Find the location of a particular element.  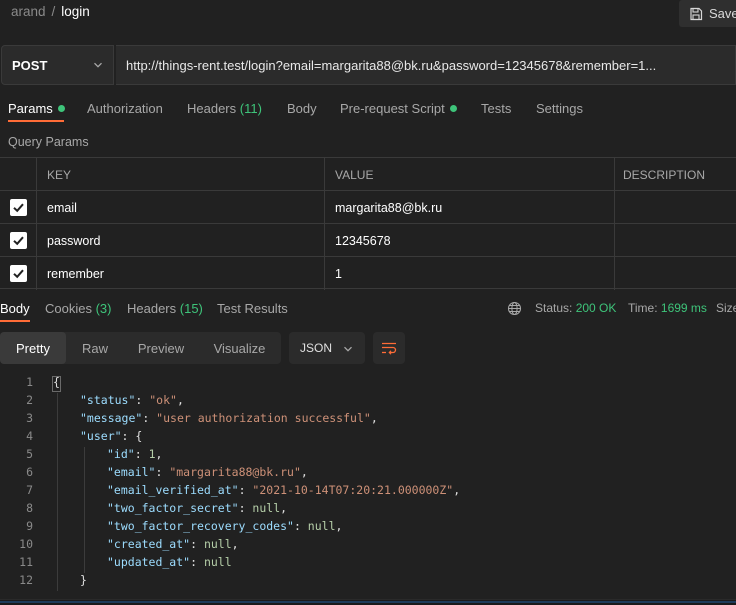

globe-icon is located at coordinates (514, 308).